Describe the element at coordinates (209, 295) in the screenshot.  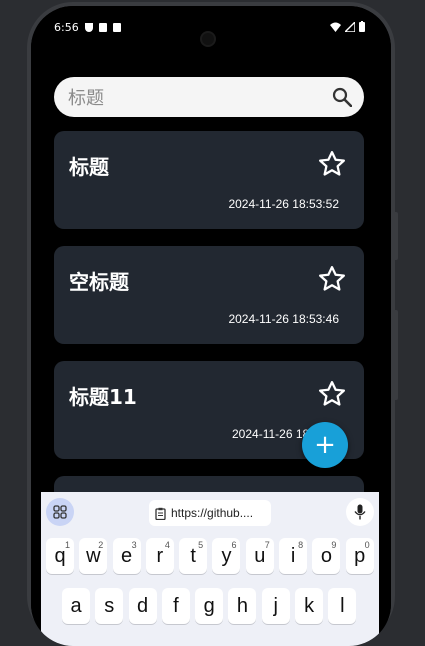
I see `note-card: 空标题 2024-11-26 18:53:46` at that location.